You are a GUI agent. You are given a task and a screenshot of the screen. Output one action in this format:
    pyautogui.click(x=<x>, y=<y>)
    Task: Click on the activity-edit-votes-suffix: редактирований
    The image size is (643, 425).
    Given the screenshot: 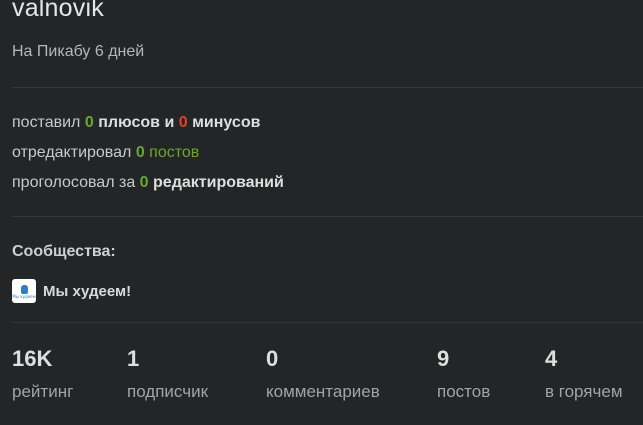 What is the action you would take?
    pyautogui.click(x=218, y=182)
    